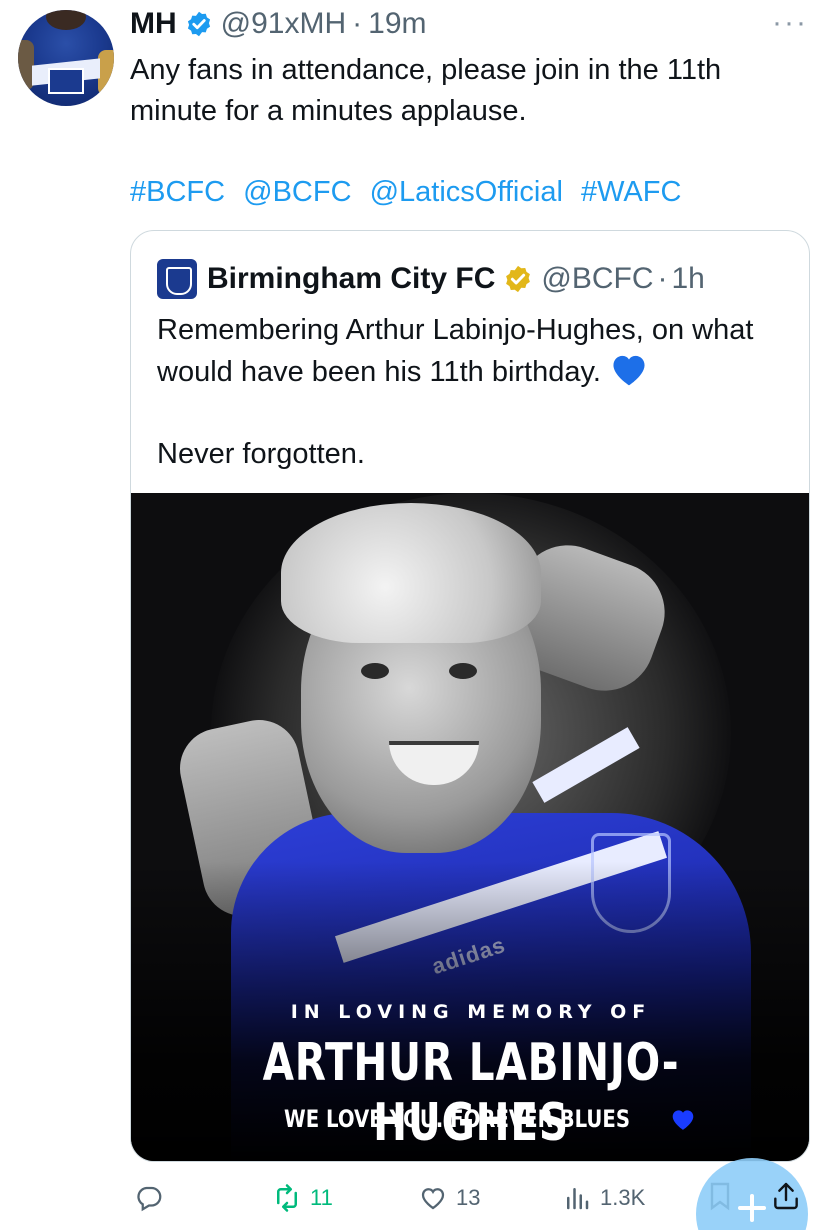  Describe the element at coordinates (578, 1199) in the screenshot. I see `analytics-icon` at that location.